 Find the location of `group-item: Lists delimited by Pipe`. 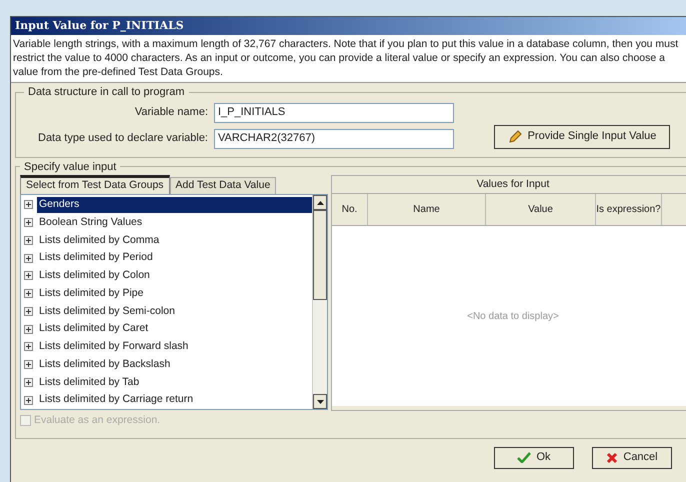

group-item: Lists delimited by Pipe is located at coordinates (174, 294).